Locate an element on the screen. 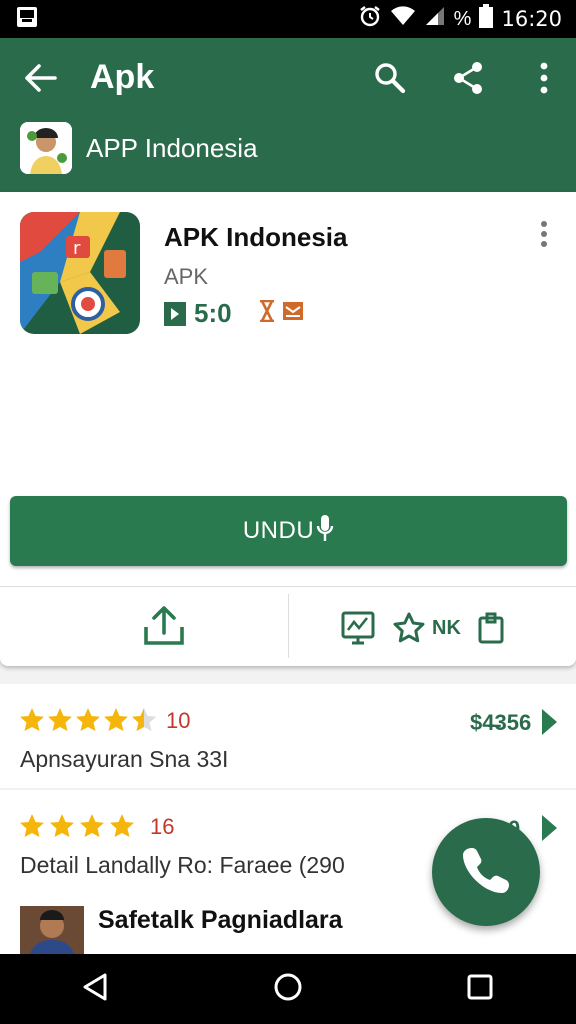 Image resolution: width=576 pixels, height=1024 pixels. share-icon is located at coordinates (468, 80).